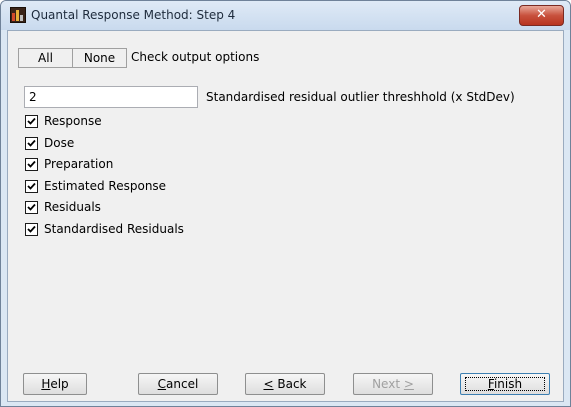 The image size is (571, 407). What do you see at coordinates (393, 384) in the screenshot?
I see `next-button: Next >` at bounding box center [393, 384].